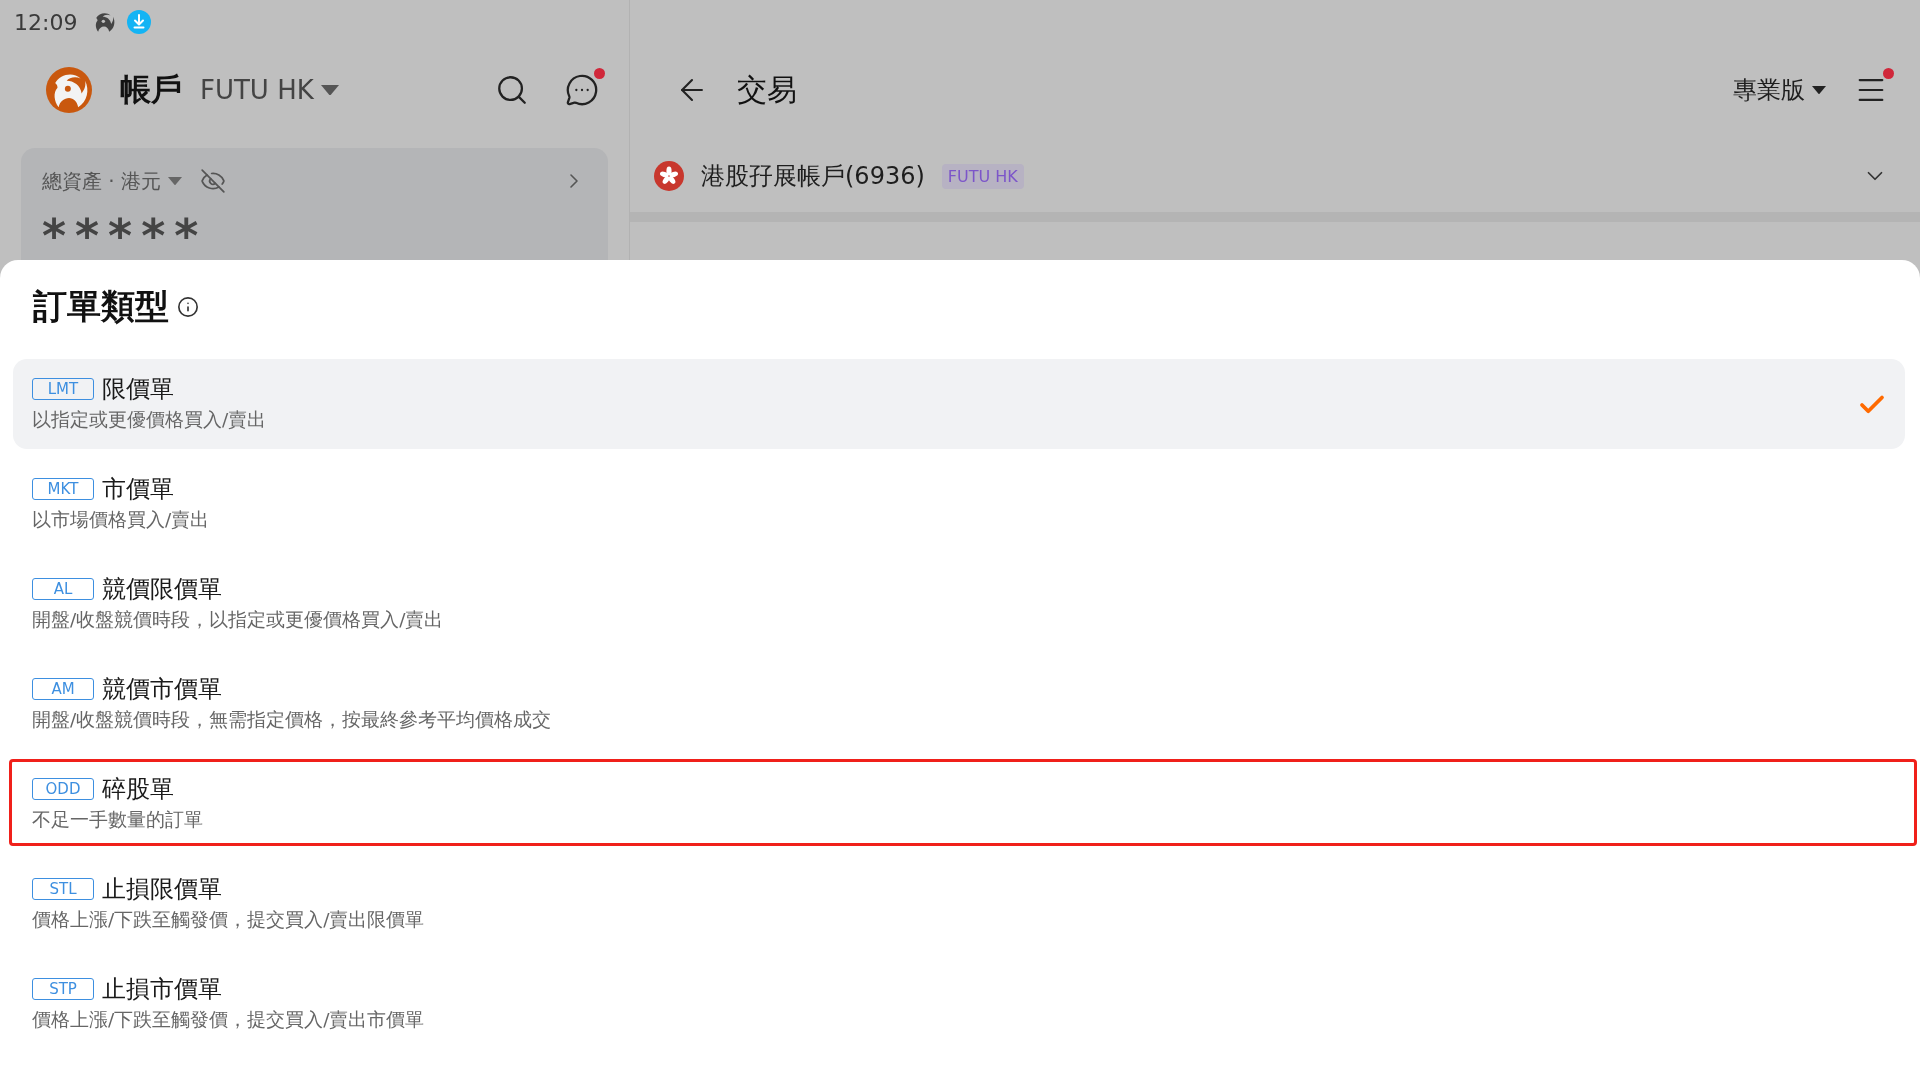 The width and height of the screenshot is (1920, 1080). Describe the element at coordinates (63, 989) in the screenshot. I see `order-code-tag: STP` at that location.